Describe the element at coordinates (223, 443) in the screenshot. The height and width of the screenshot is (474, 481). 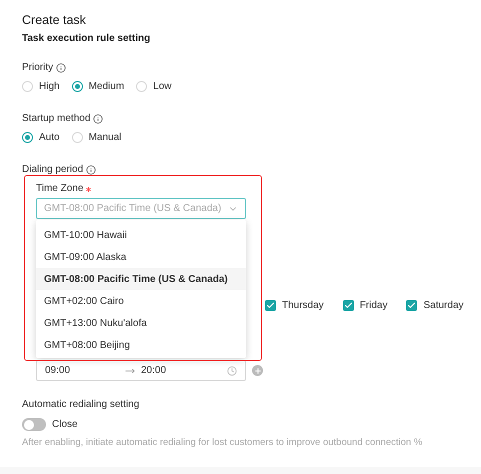
I see `hint-text: After enabling, initiate automatic redialing for lost customers to improve outbound connection %` at that location.